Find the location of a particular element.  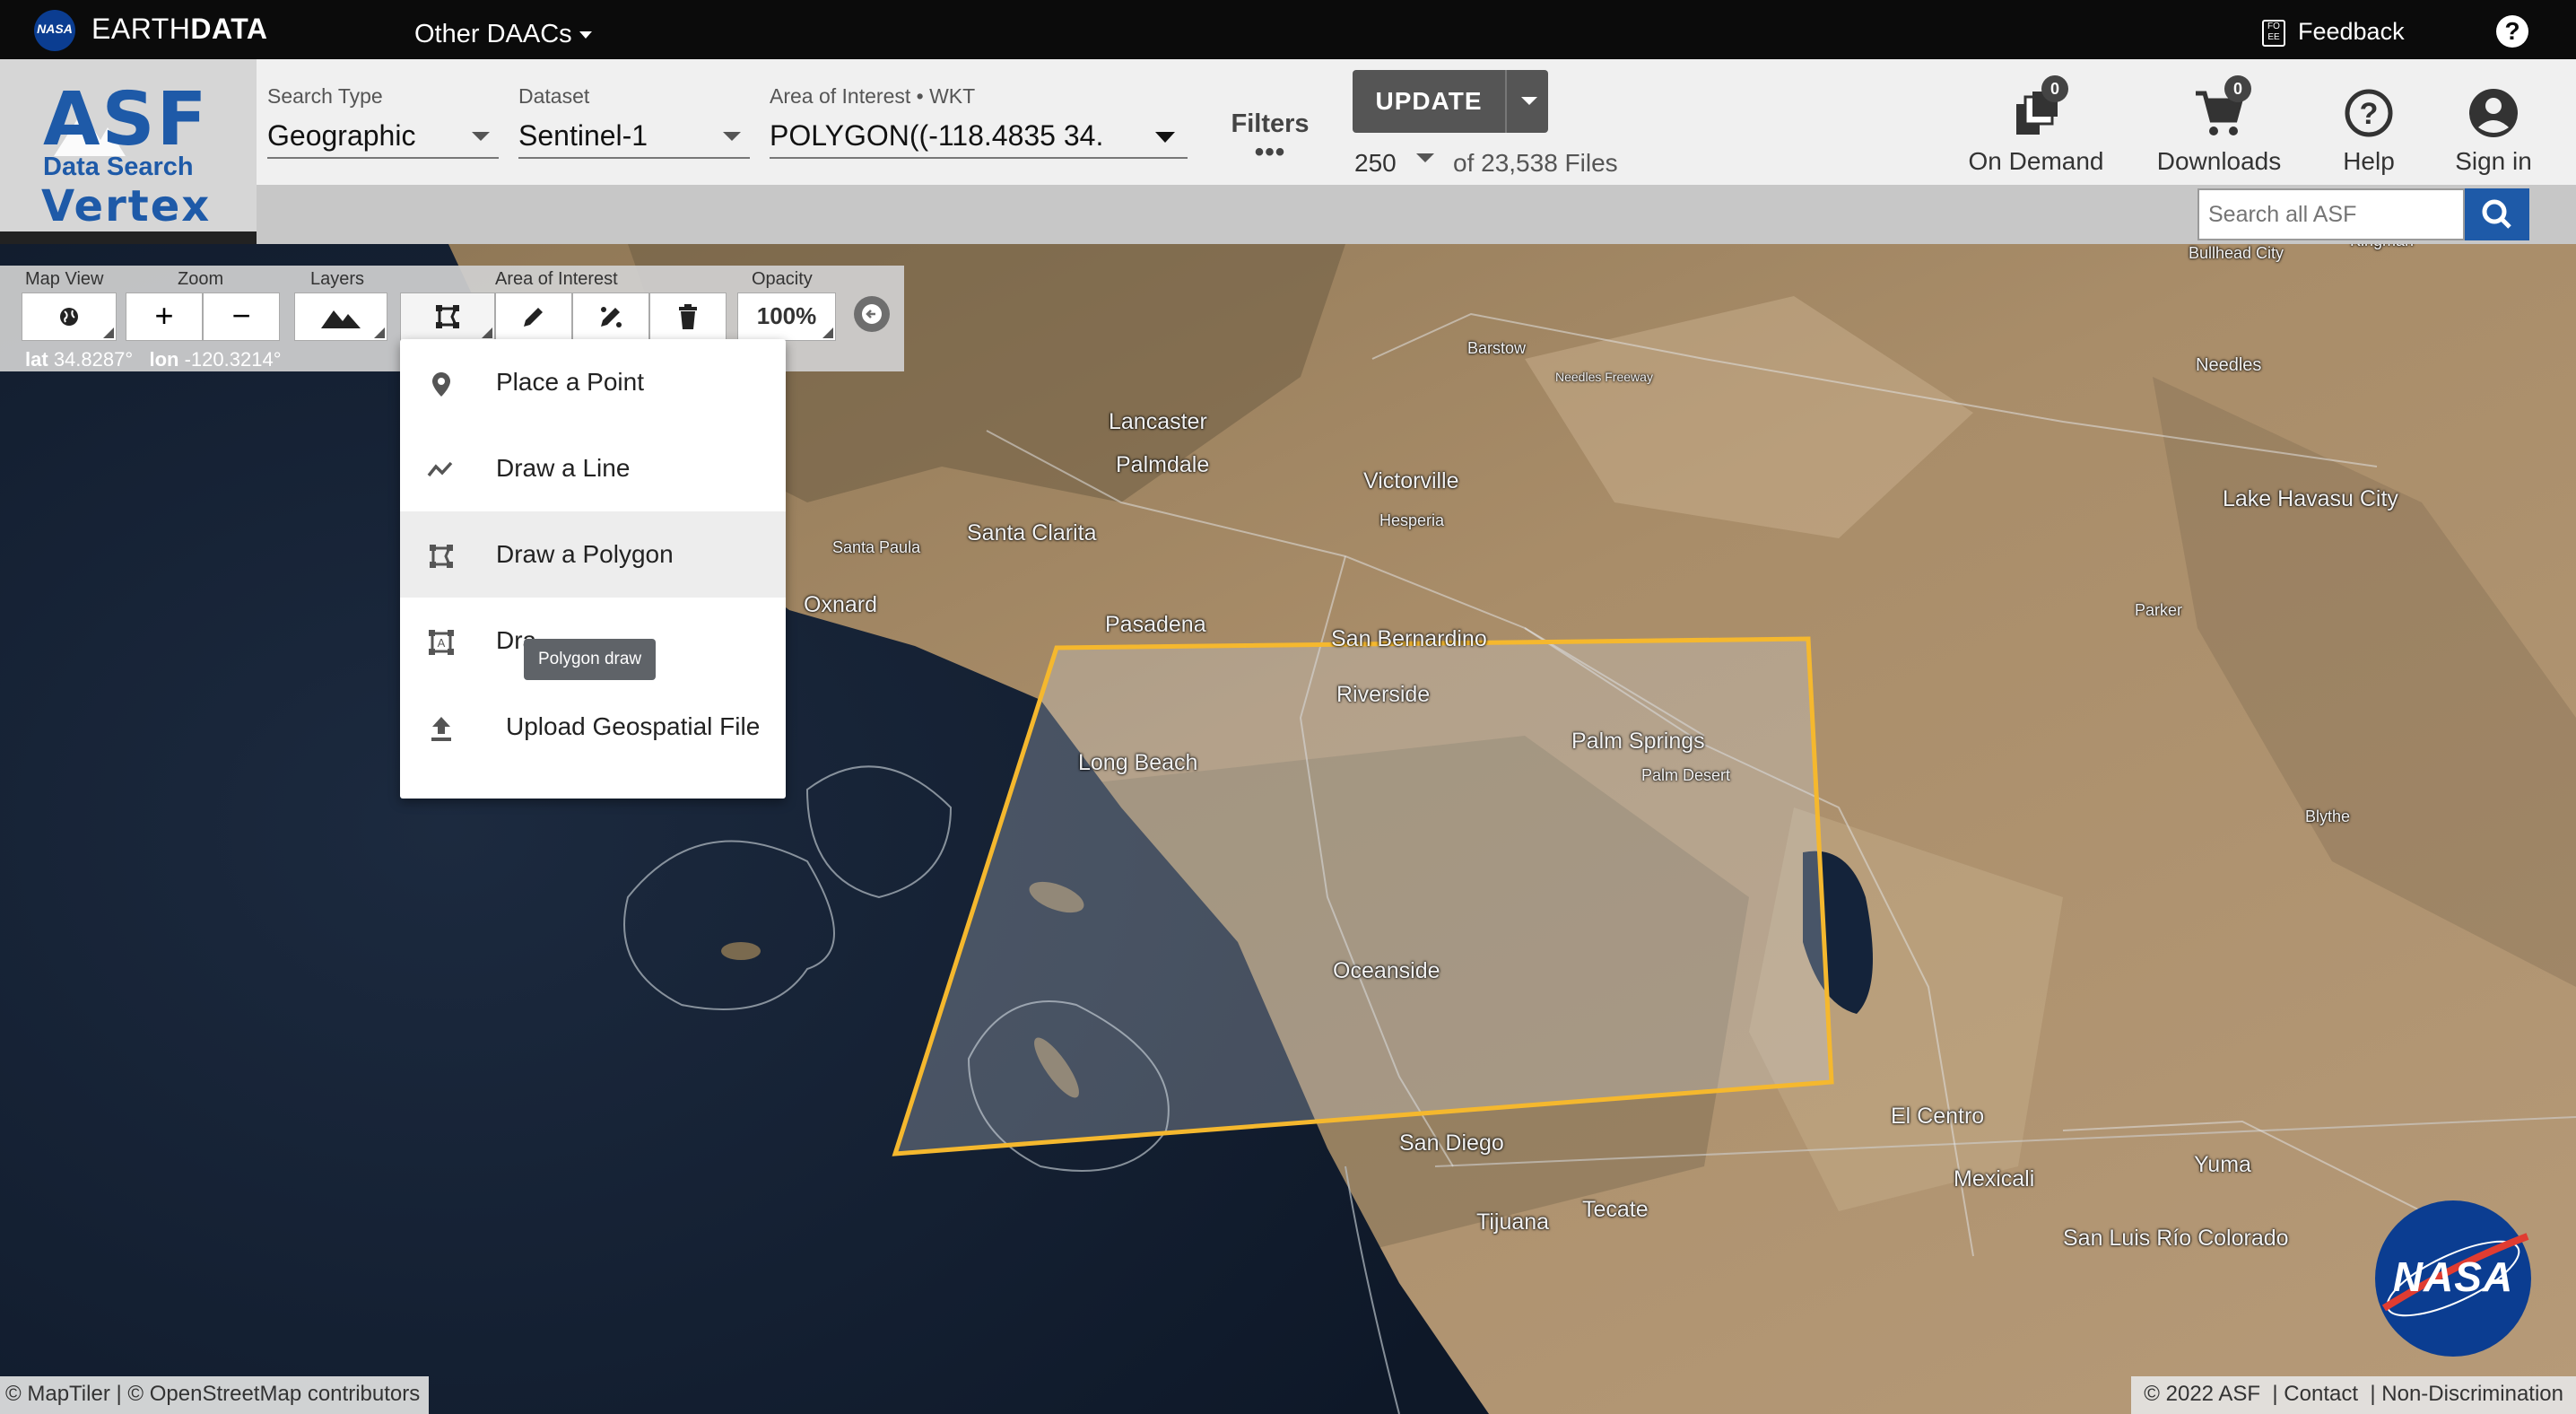

menu-corner-icon is located at coordinates (108, 333).